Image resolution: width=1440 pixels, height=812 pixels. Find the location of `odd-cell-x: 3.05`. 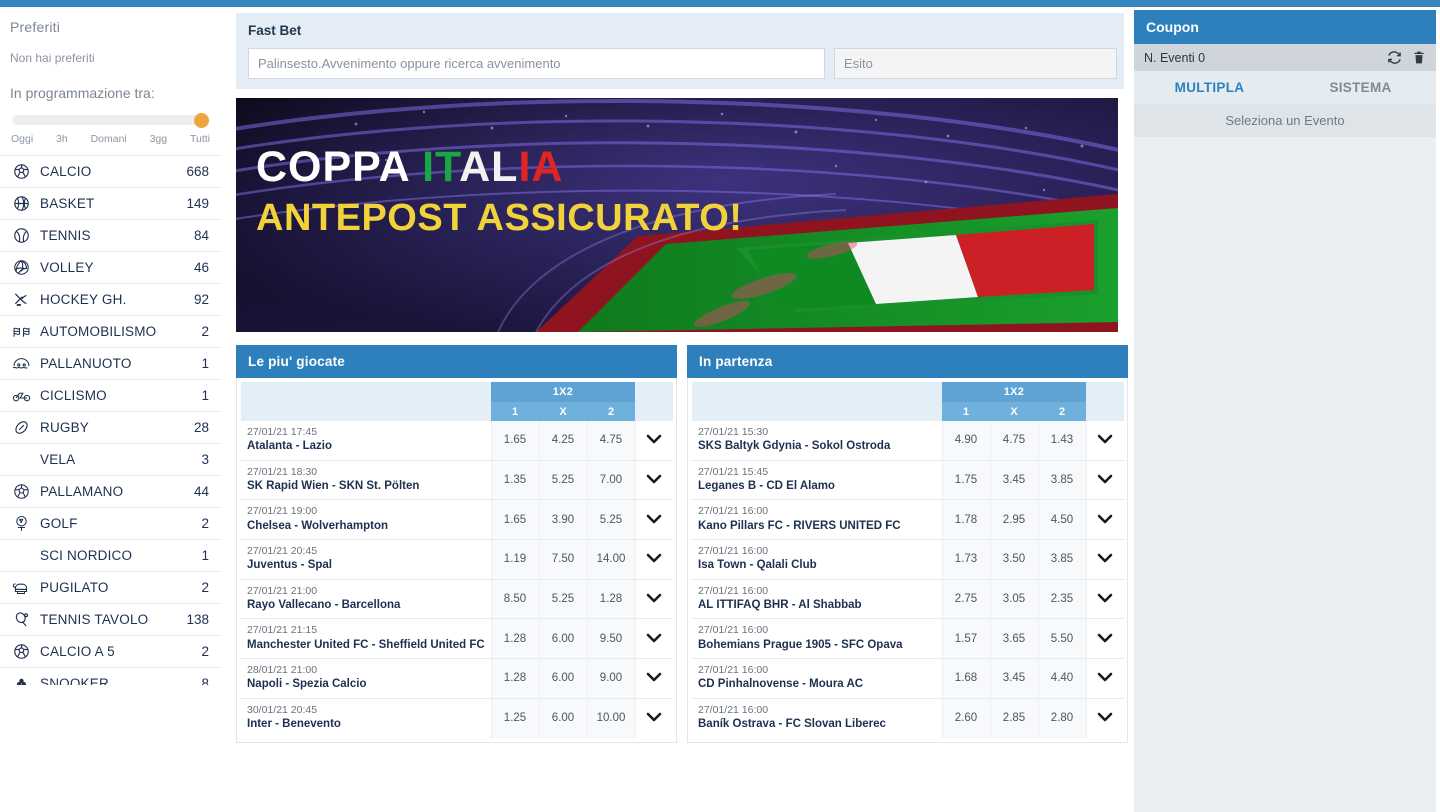

odd-cell-x: 3.05 is located at coordinates (1014, 599).